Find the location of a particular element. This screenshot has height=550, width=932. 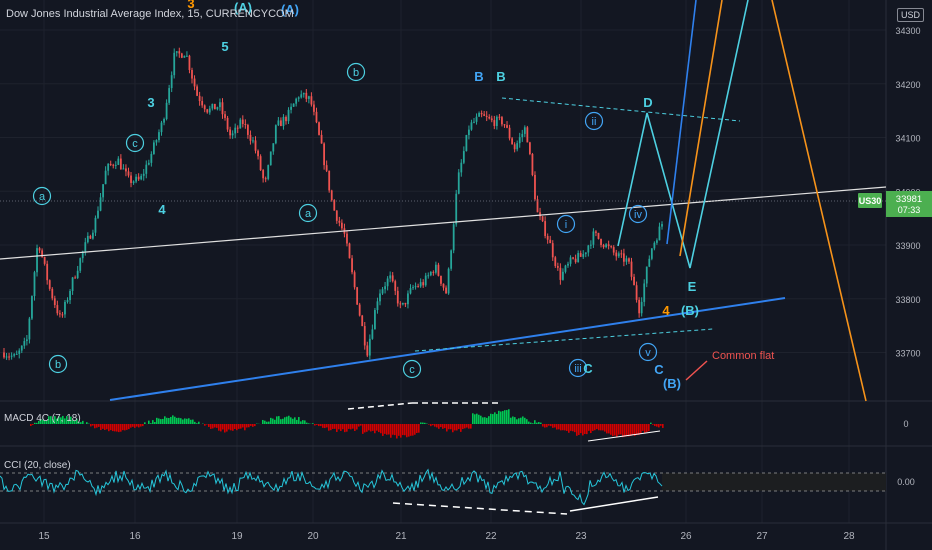

wave-label: 5 is located at coordinates (224, 46).